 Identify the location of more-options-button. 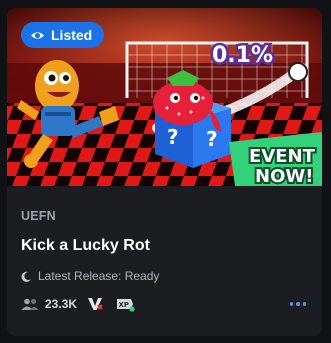
(298, 304).